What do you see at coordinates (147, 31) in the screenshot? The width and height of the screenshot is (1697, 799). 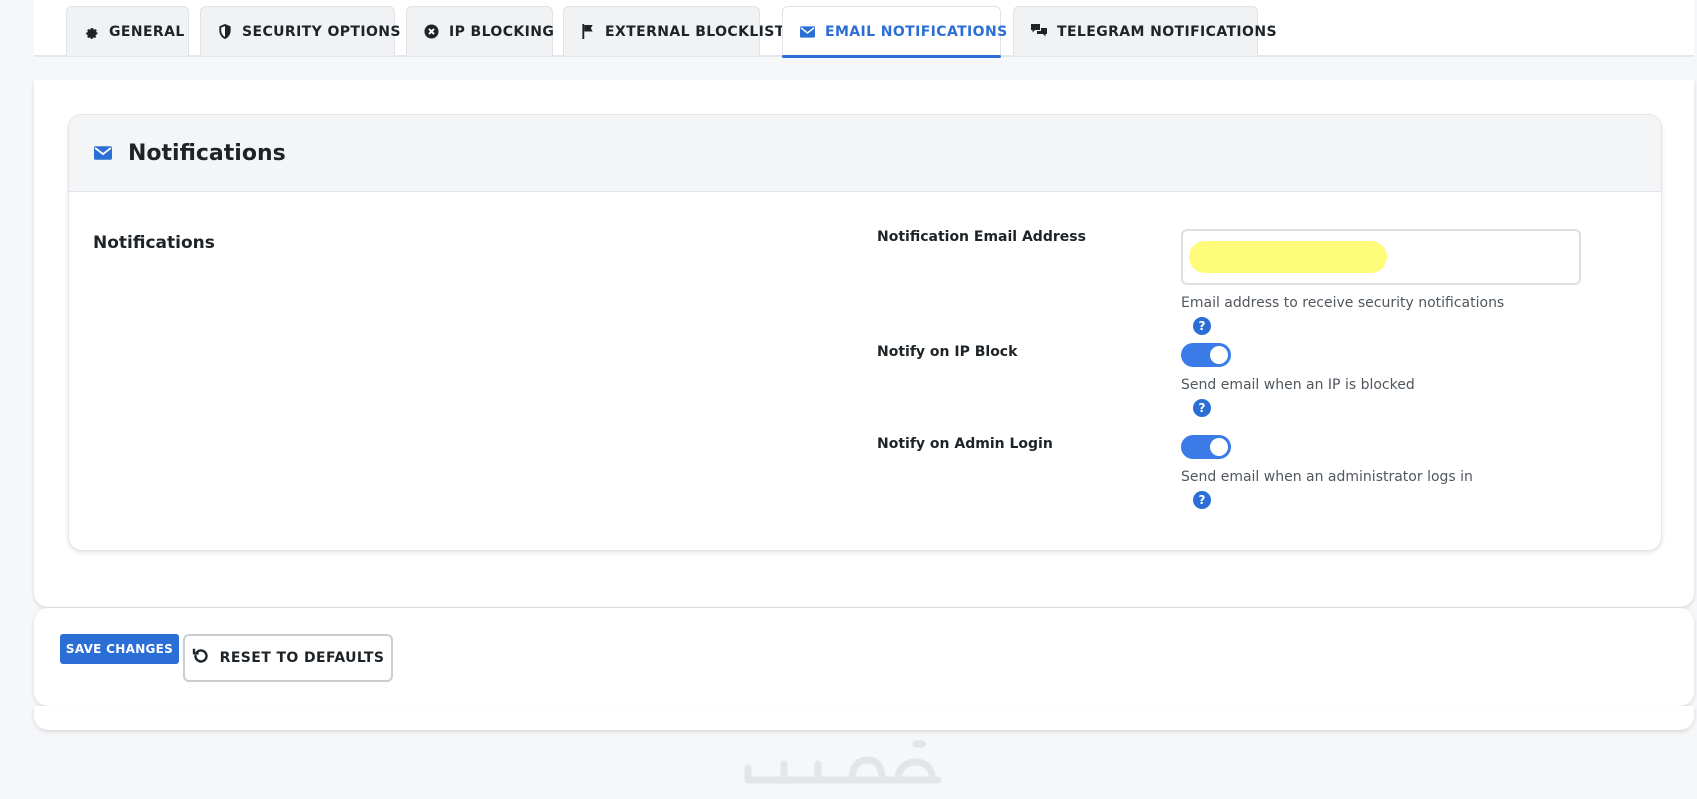 I see `tab-label: GENERAL` at bounding box center [147, 31].